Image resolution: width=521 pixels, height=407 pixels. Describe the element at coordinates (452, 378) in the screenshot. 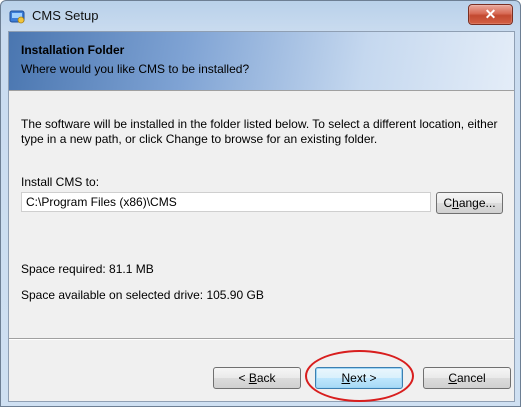

I see `cancel-accel-key: C` at that location.